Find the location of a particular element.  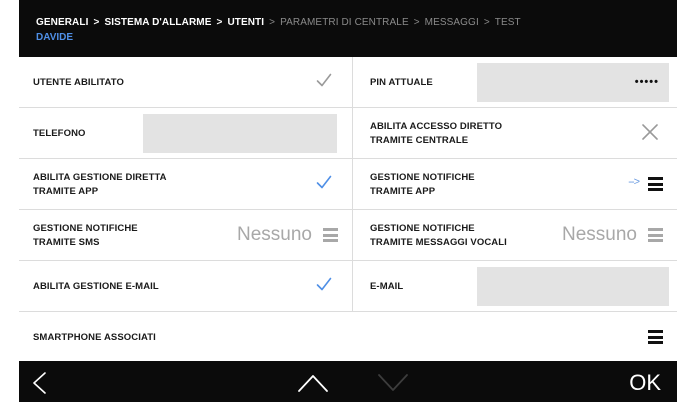

chevron-left-icon is located at coordinates (39, 383).